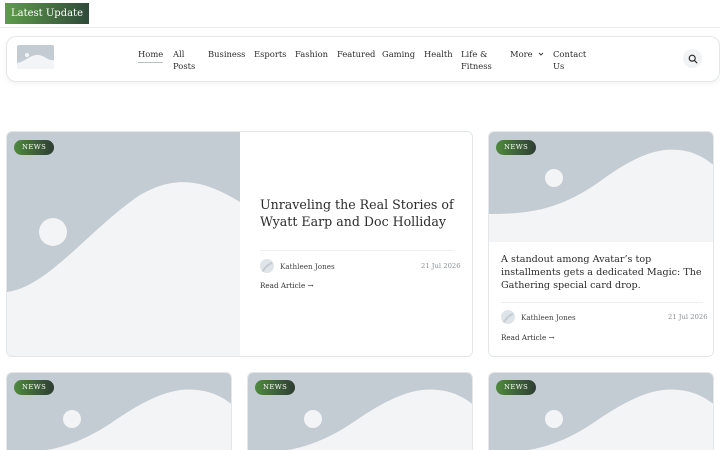  What do you see at coordinates (123, 269) in the screenshot?
I see `image-placeholder` at bounding box center [123, 269].